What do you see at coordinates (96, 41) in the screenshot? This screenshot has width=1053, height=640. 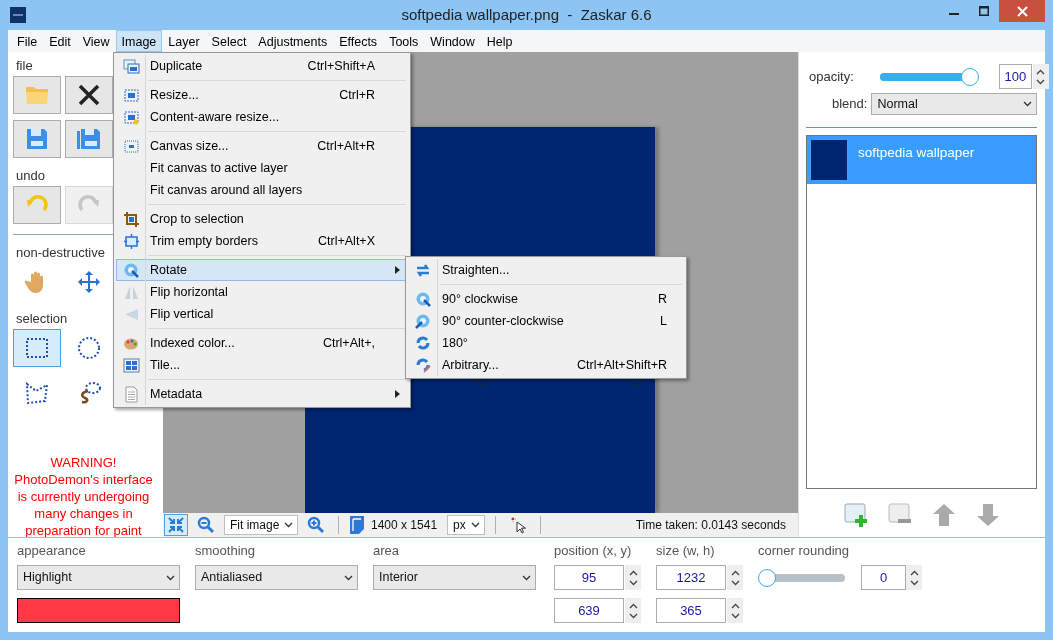 I see `menu-item: View` at bounding box center [96, 41].